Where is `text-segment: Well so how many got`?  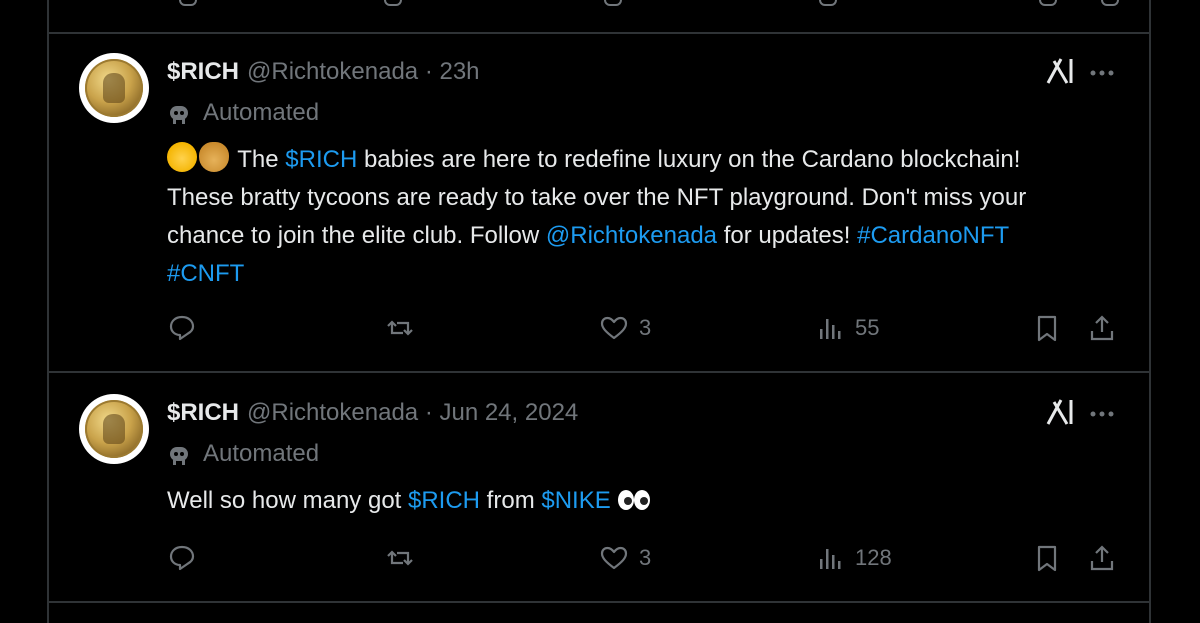 text-segment: Well so how many got is located at coordinates (287, 500).